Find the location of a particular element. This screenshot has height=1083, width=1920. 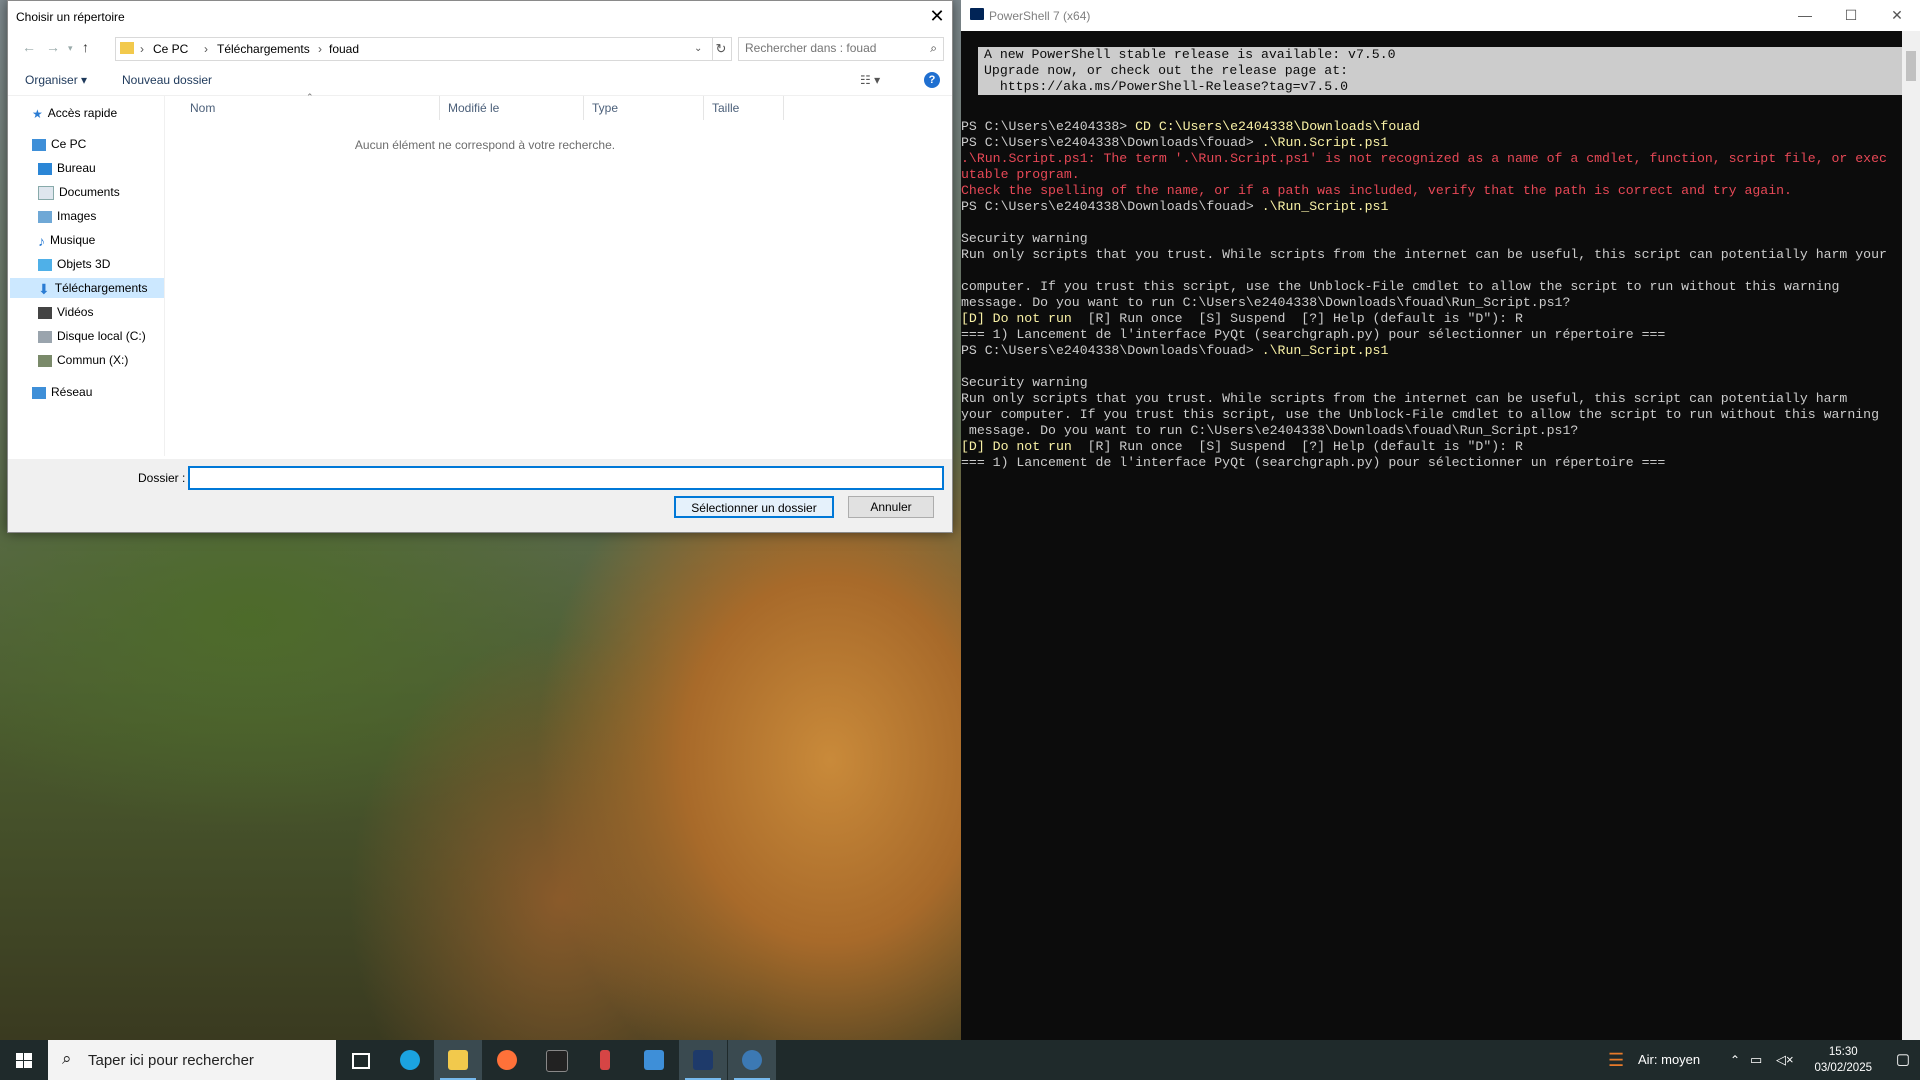

taskbar-search: ⌕ Taper ici pour rechercher is located at coordinates (192, 1060).